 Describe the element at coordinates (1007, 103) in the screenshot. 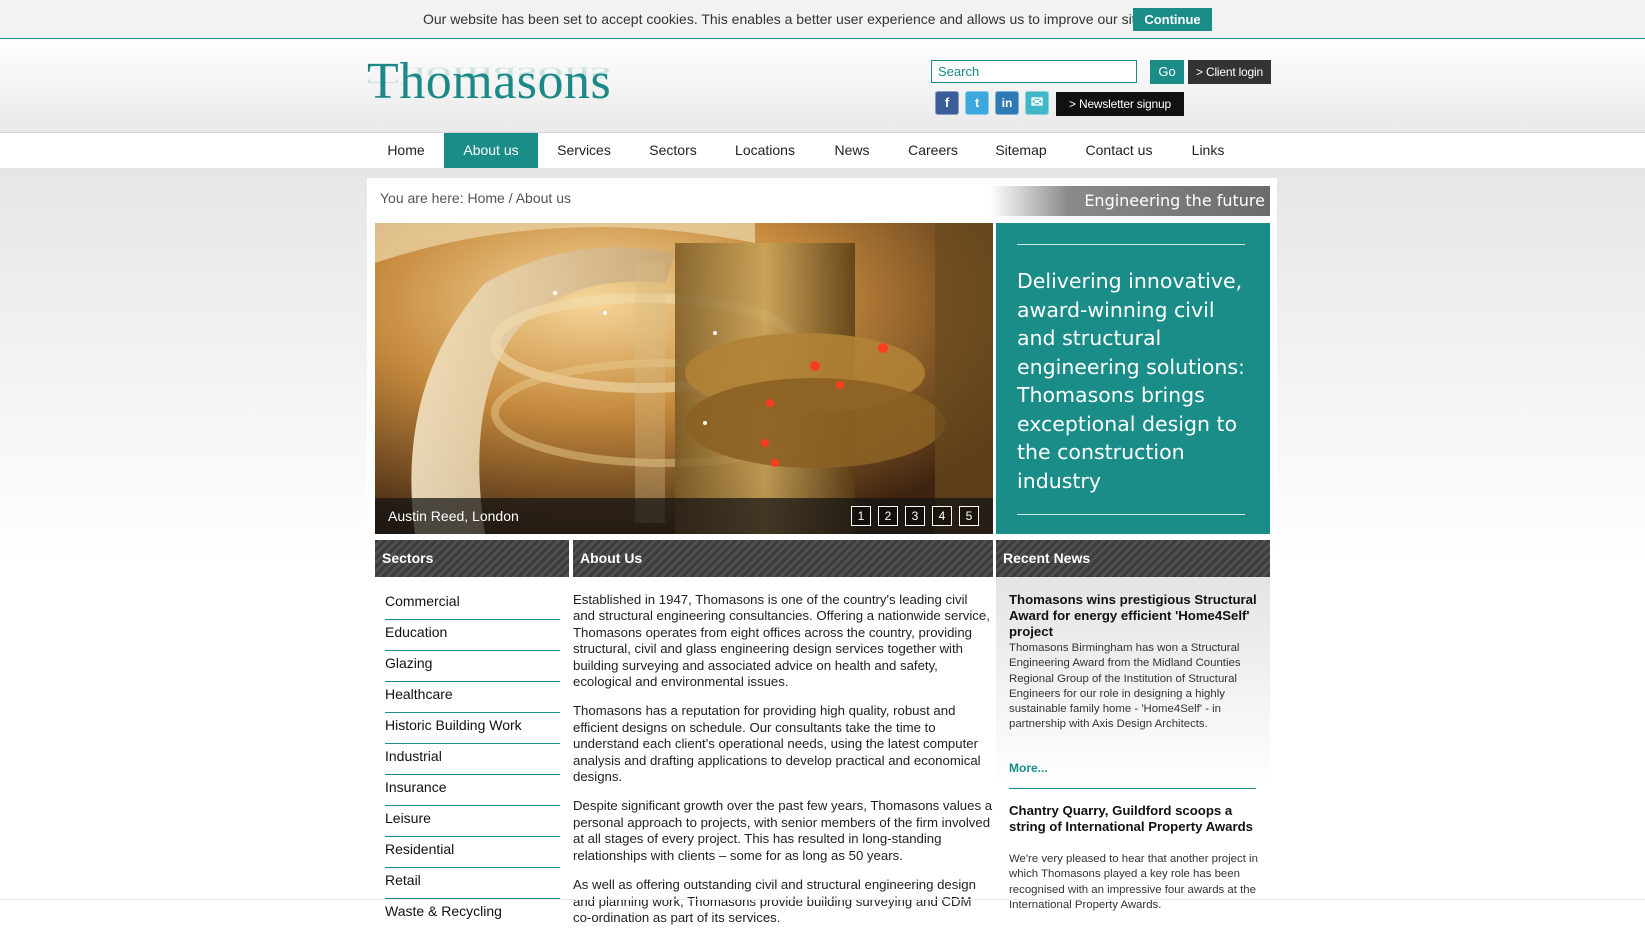

I see `linkedin-icon: in` at that location.